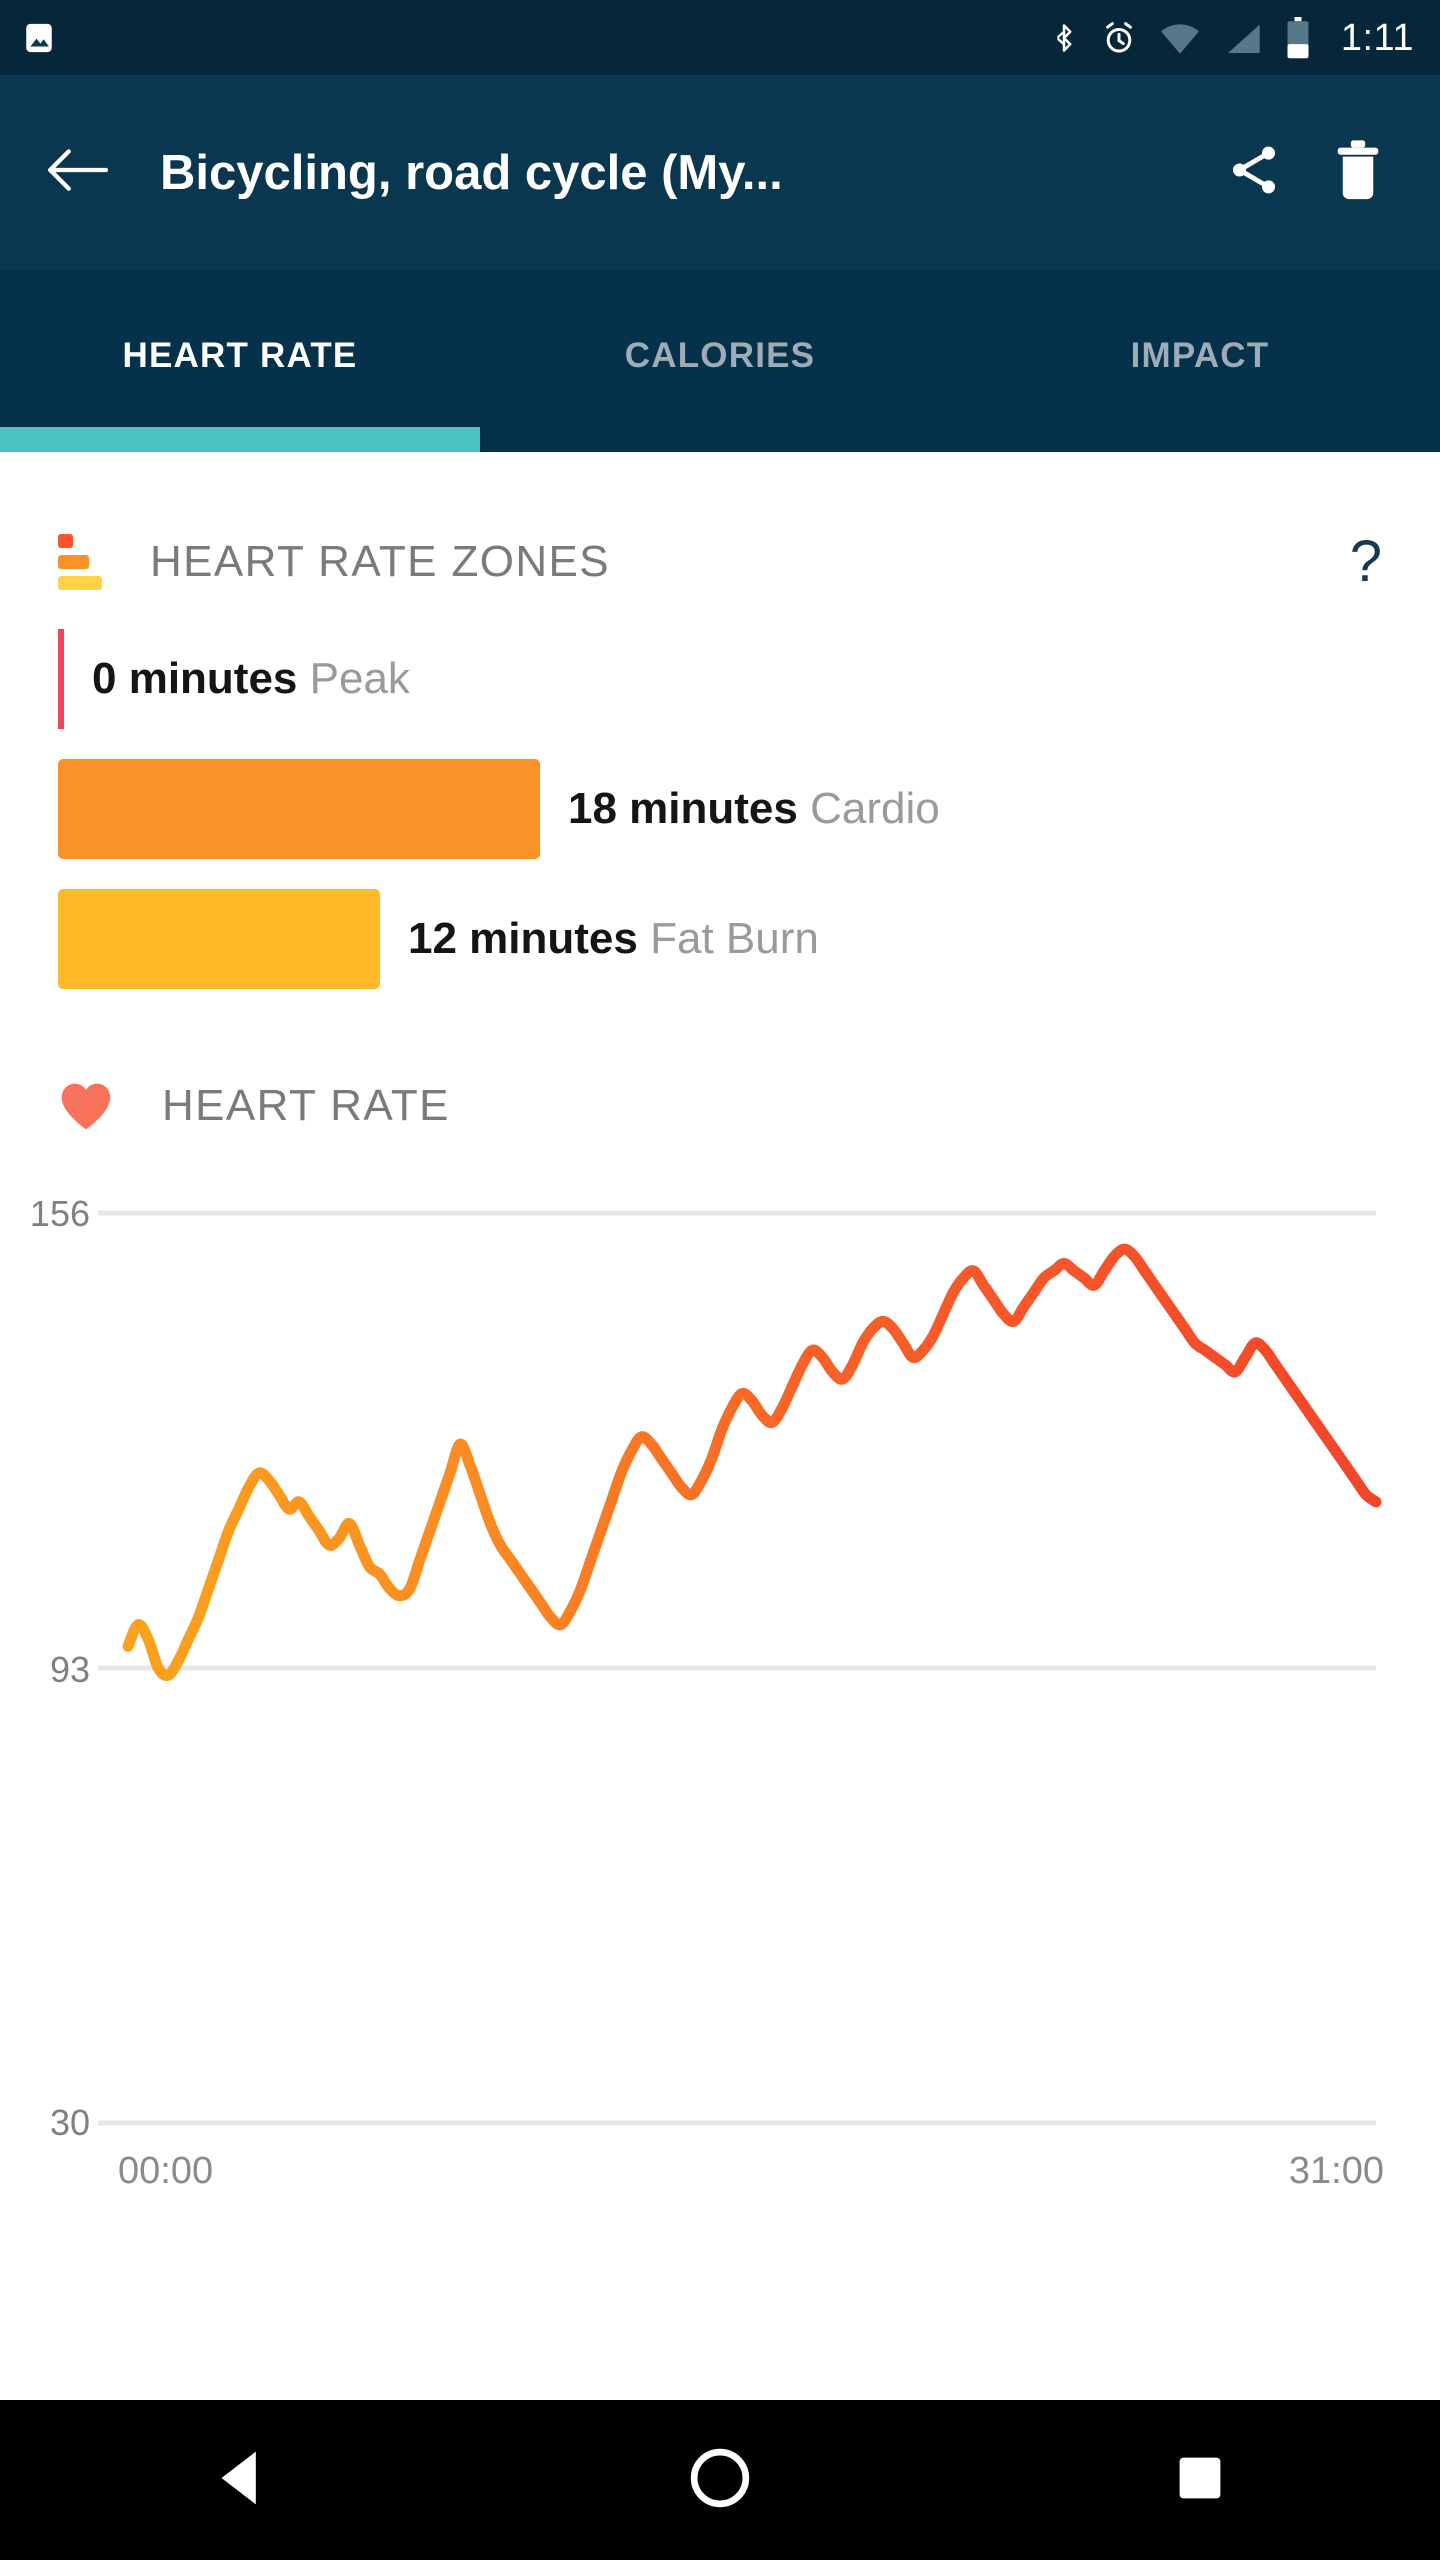  Describe the element at coordinates (380, 561) in the screenshot. I see `heart-rate-zones-title: HEART RATE ZONES` at that location.